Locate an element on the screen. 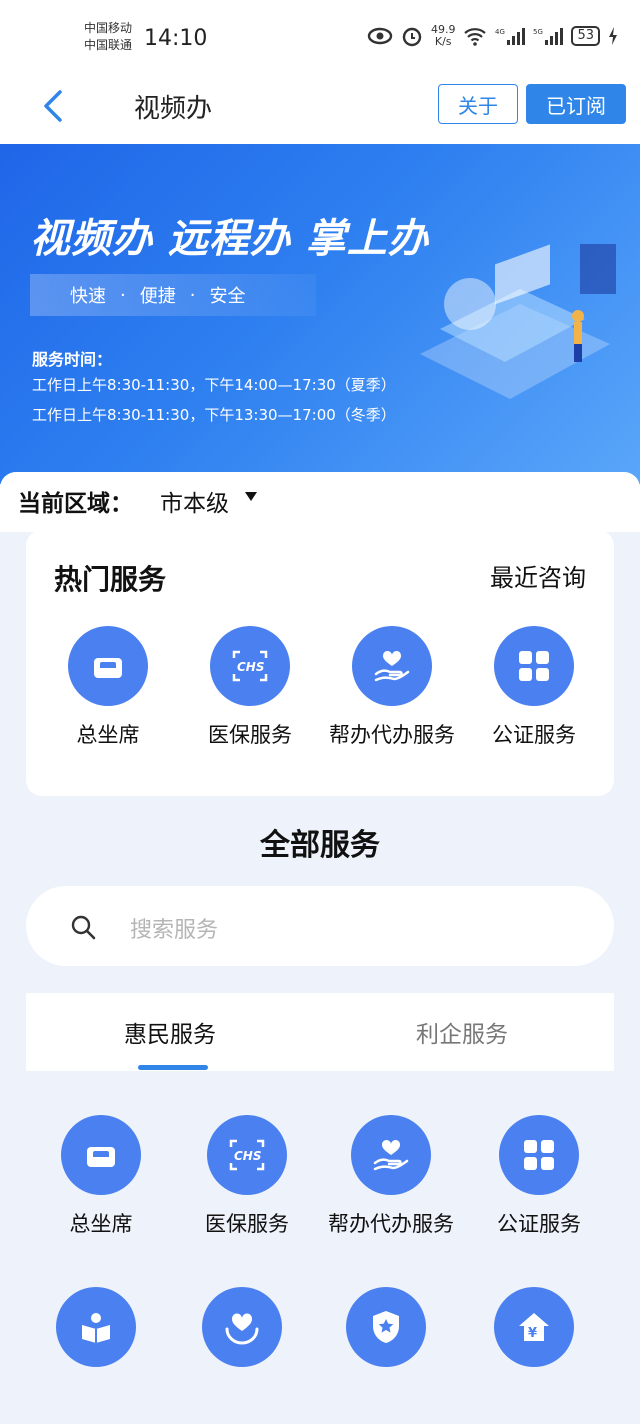 The height and width of the screenshot is (1424, 640). hot-service-label: 医保服务 is located at coordinates (250, 735).